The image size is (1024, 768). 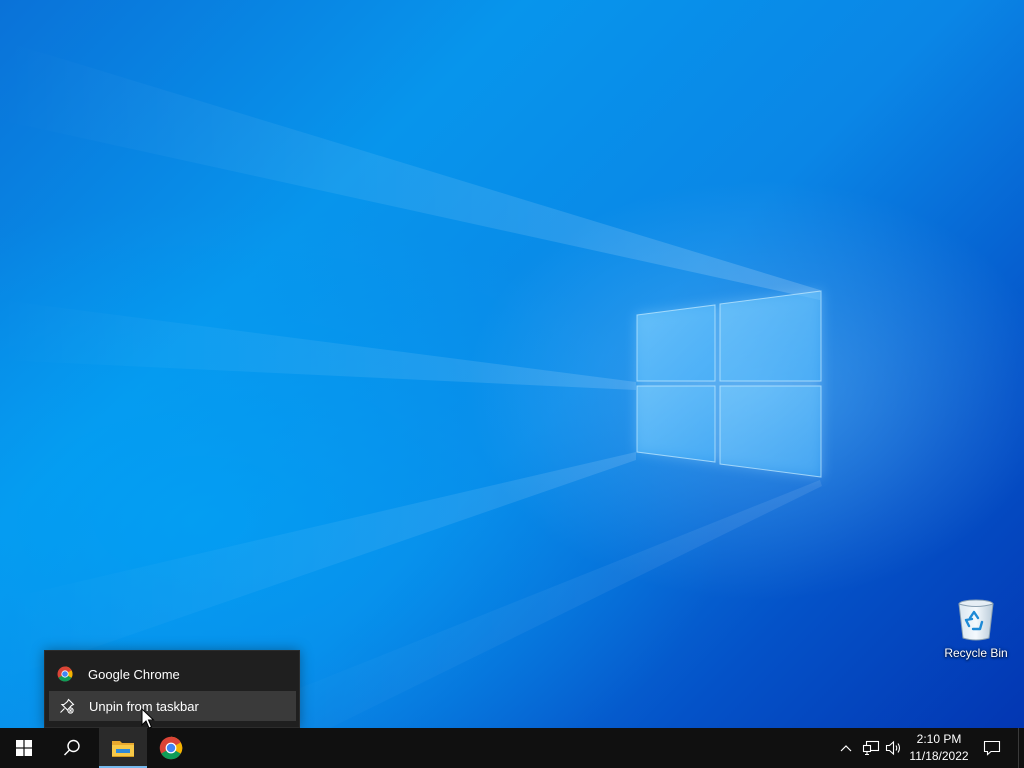 I want to click on start-button, so click(x=24, y=748).